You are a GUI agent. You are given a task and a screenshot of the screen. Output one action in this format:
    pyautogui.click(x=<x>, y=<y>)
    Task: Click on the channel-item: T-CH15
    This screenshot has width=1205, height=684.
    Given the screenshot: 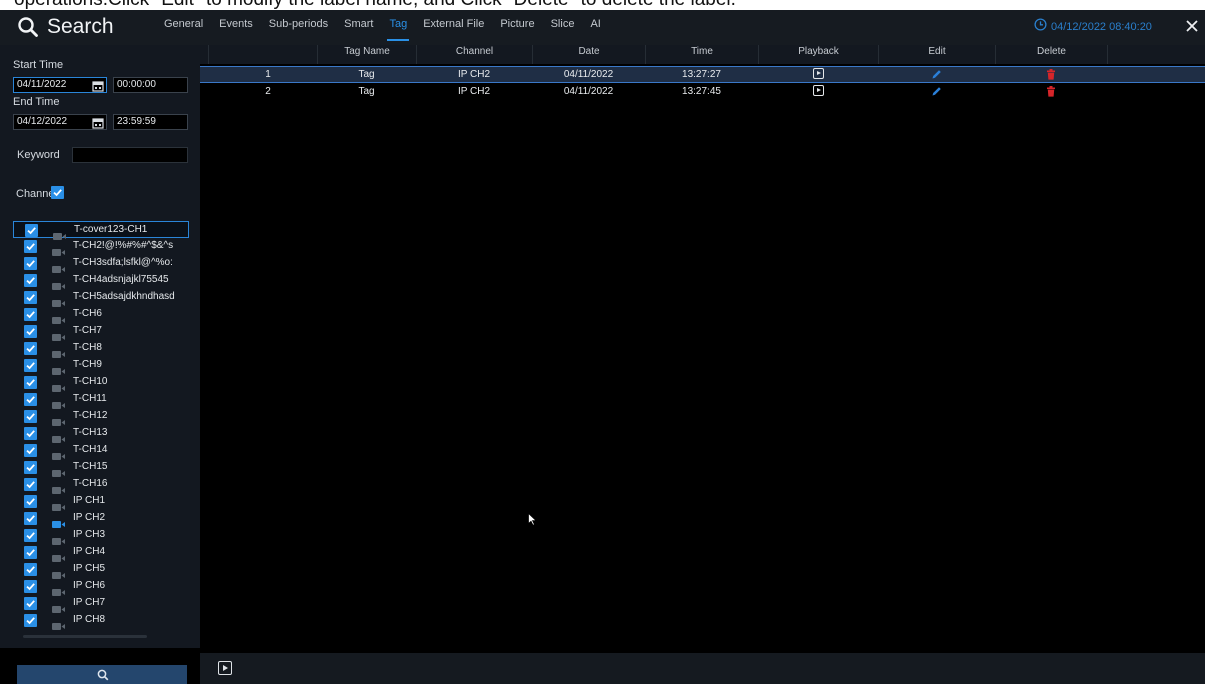 What is the action you would take?
    pyautogui.click(x=101, y=468)
    